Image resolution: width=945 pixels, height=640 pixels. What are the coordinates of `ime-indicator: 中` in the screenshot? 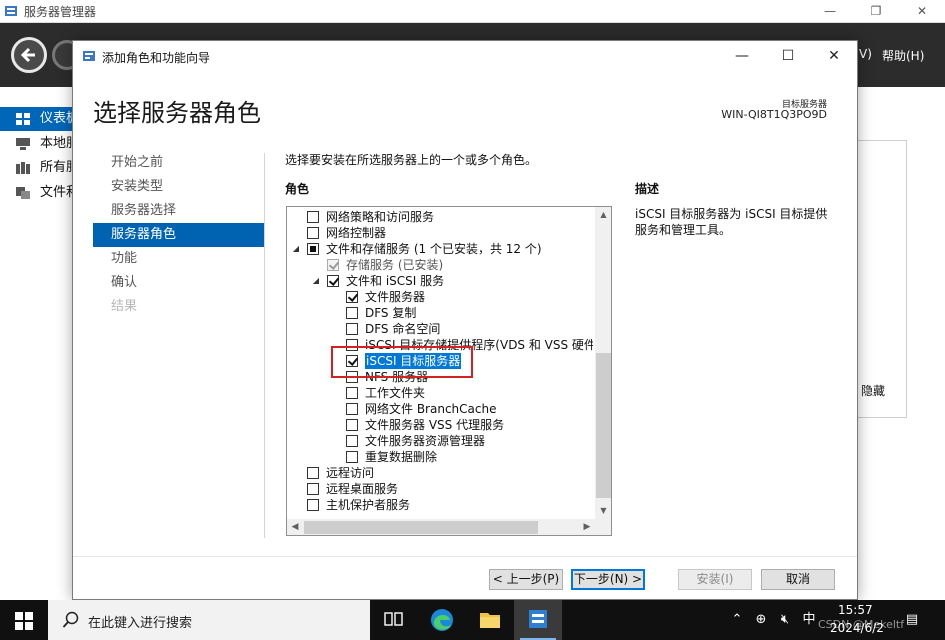 It's located at (809, 620).